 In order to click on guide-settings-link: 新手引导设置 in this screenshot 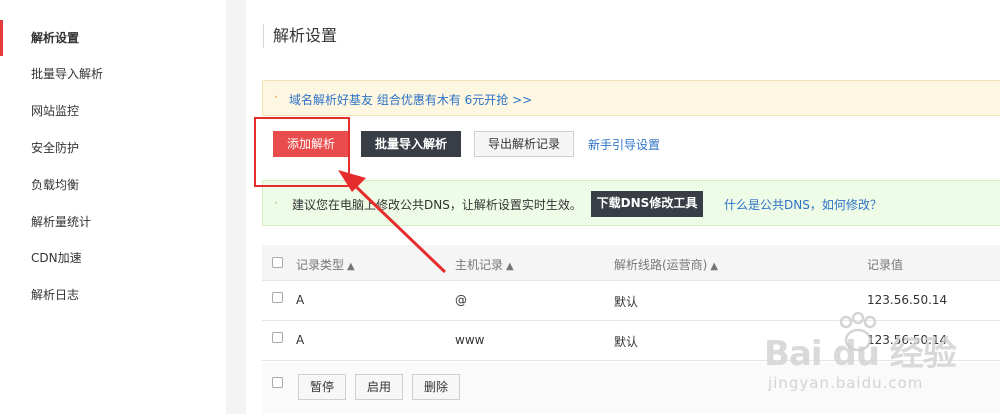, I will do `click(624, 144)`.